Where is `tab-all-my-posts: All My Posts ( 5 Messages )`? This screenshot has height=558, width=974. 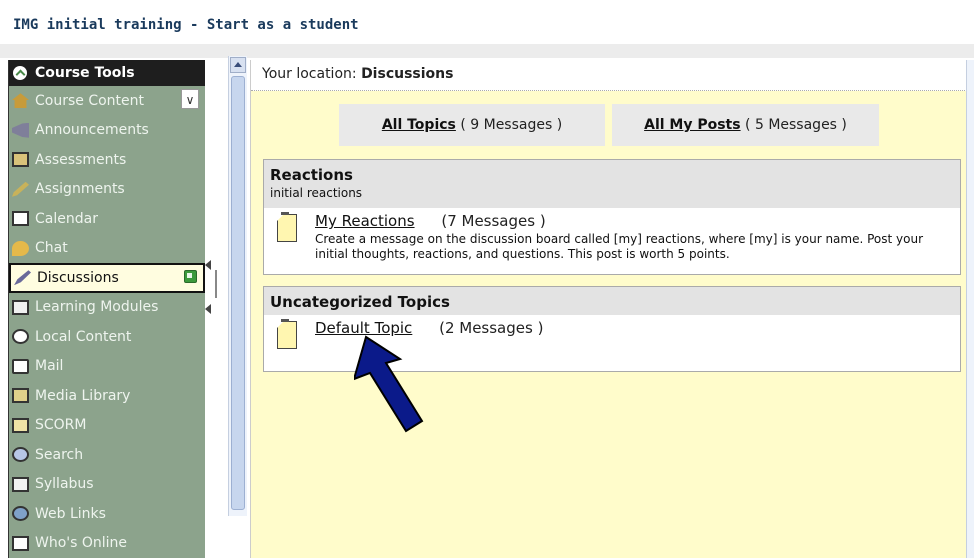
tab-all-my-posts: All My Posts ( 5 Messages ) is located at coordinates (745, 125).